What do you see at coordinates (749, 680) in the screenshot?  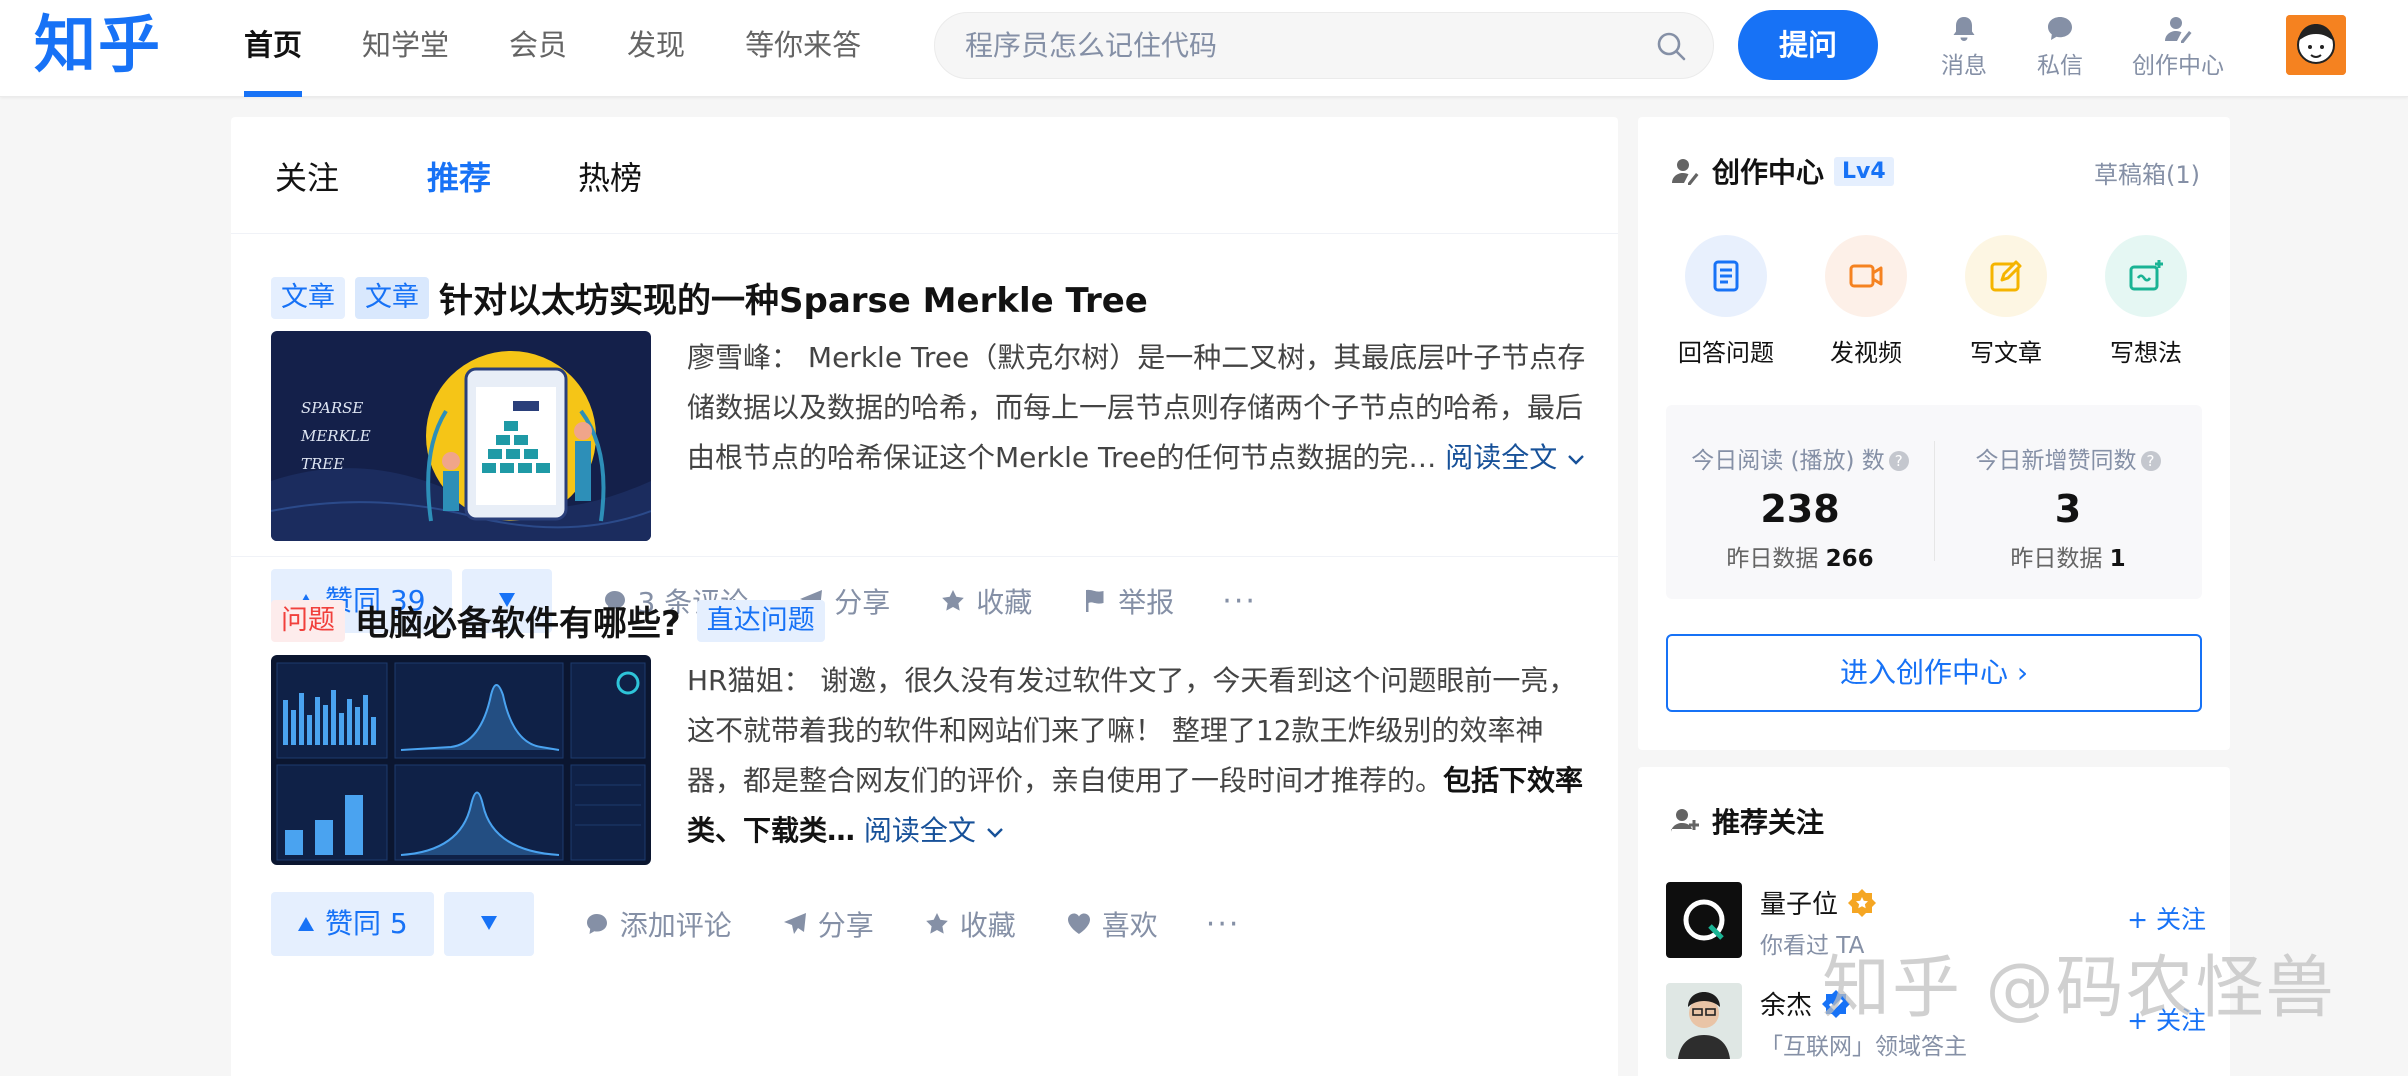 I see `excerpt-author: HR猫姐：` at bounding box center [749, 680].